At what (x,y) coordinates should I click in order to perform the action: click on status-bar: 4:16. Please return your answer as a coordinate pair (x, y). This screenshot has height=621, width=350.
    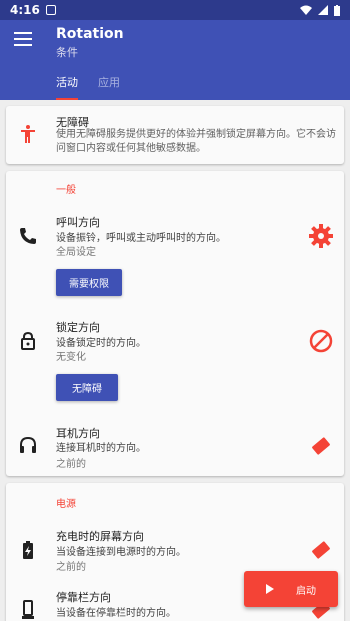
    Looking at the image, I should click on (175, 10).